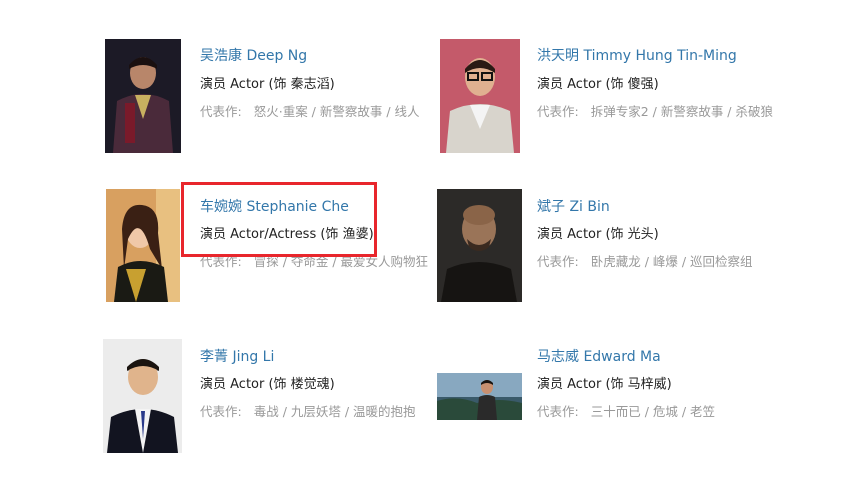 The height and width of the screenshot is (483, 855). I want to click on representative-works: 代表作: 冒探 / 夺命金 / 最爱女人购物狂, so click(320, 262).